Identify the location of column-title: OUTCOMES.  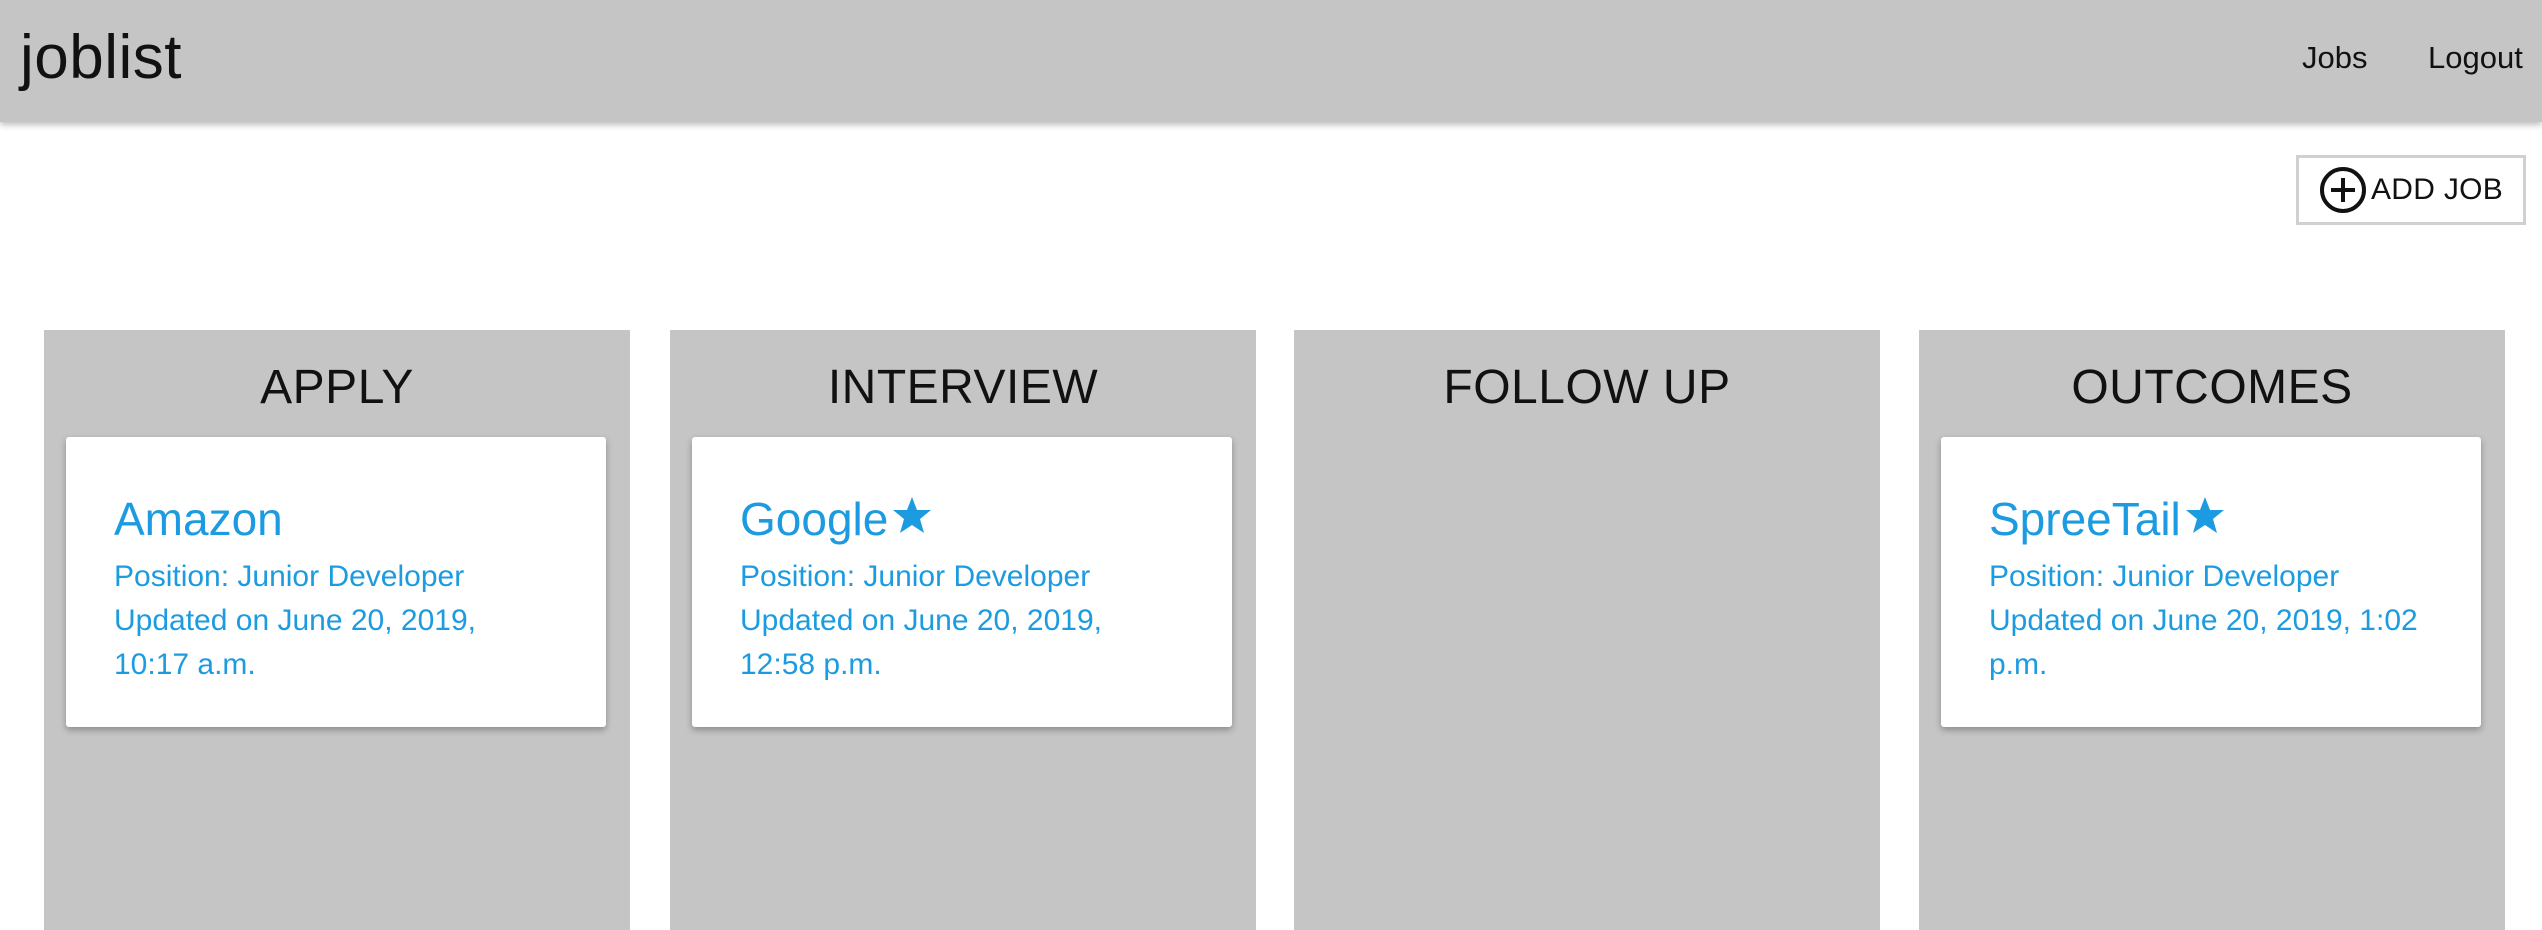
(2212, 387).